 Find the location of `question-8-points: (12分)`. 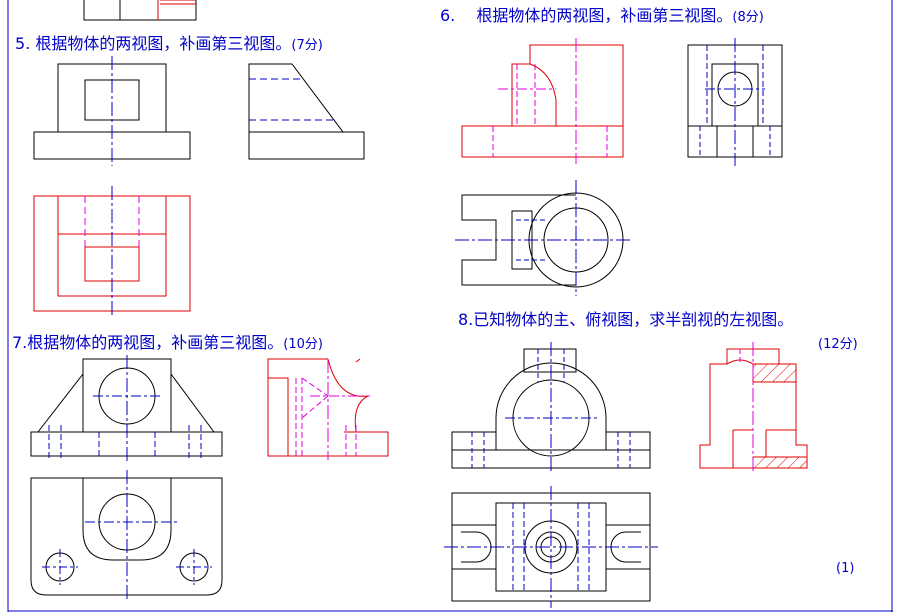

question-8-points: (12分) is located at coordinates (838, 344).